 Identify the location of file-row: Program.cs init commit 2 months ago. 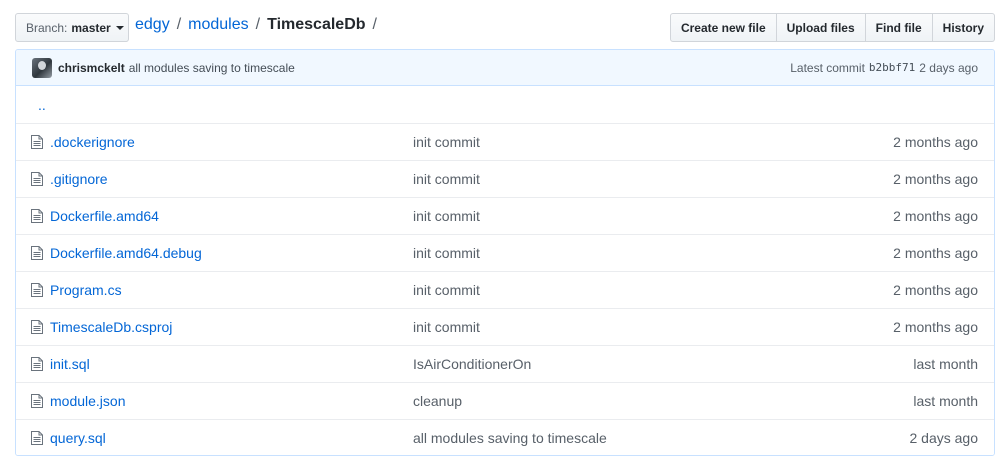
(505, 289).